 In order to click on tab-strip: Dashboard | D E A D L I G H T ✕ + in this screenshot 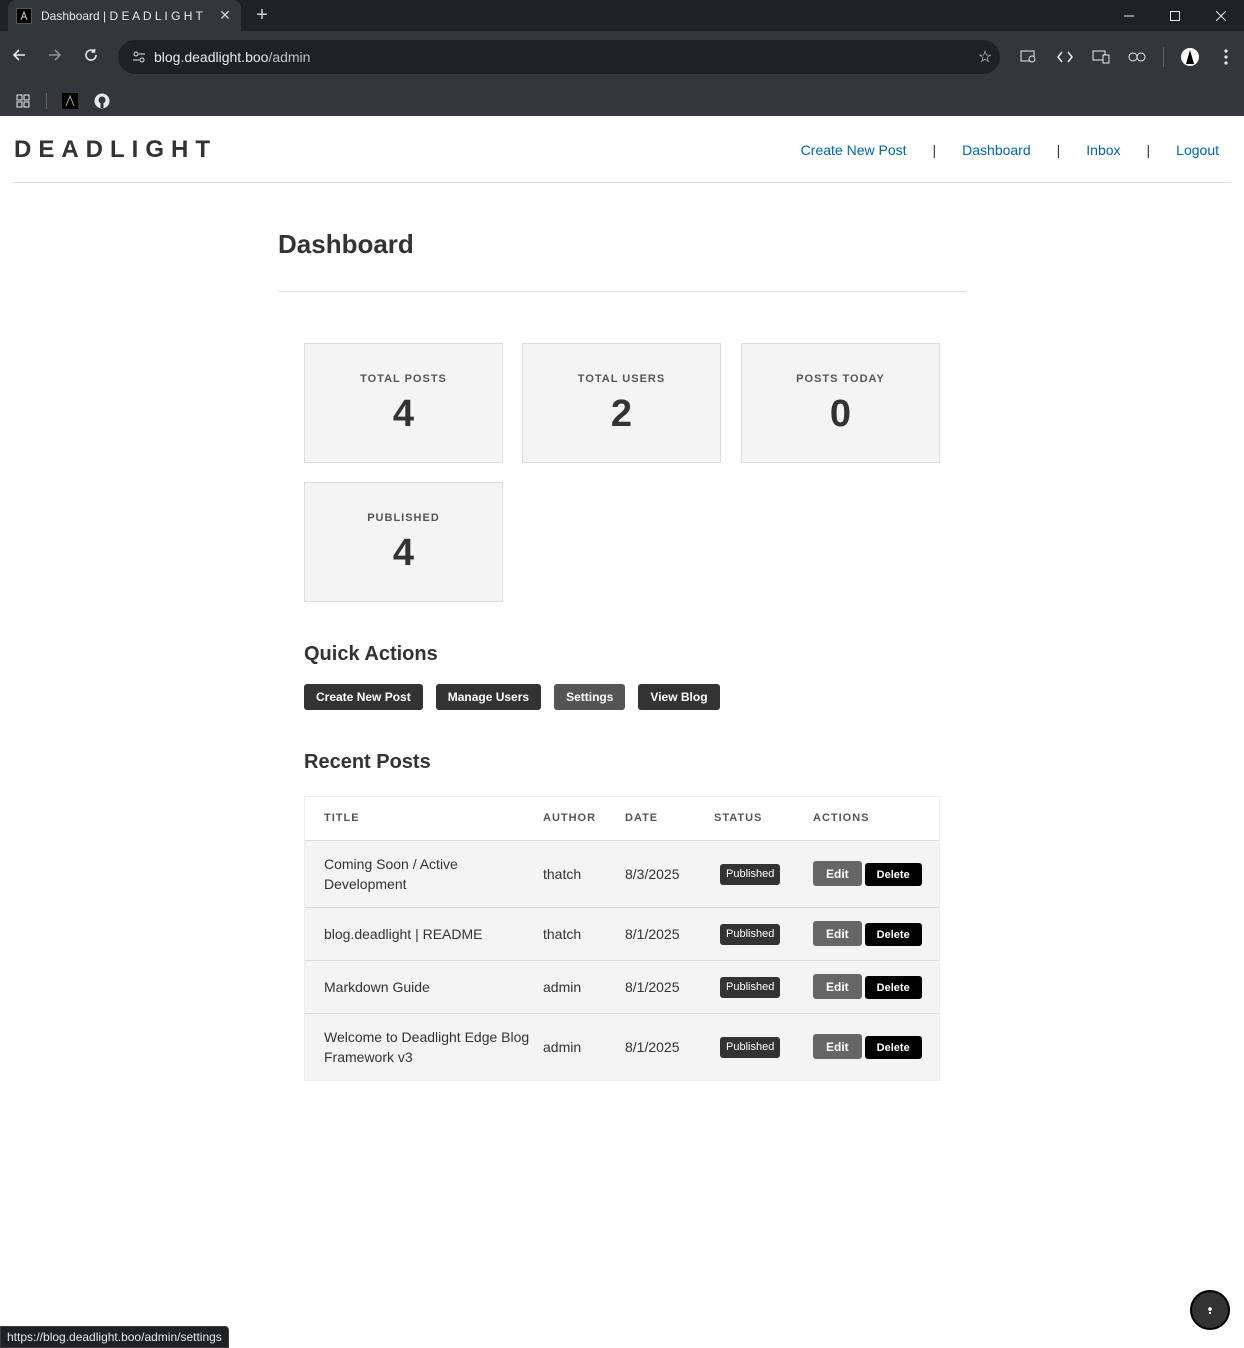, I will do `click(622, 15)`.